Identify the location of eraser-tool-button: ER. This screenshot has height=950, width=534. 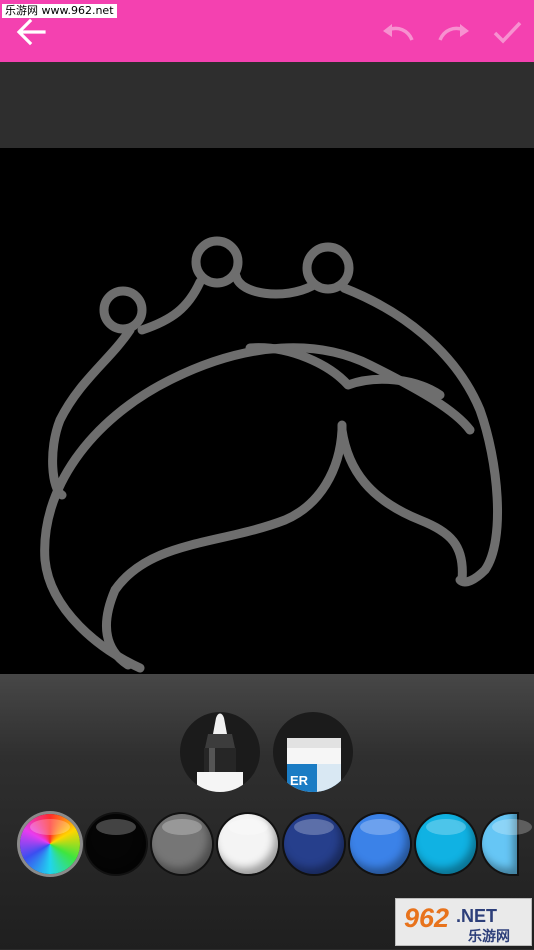
(313, 752).